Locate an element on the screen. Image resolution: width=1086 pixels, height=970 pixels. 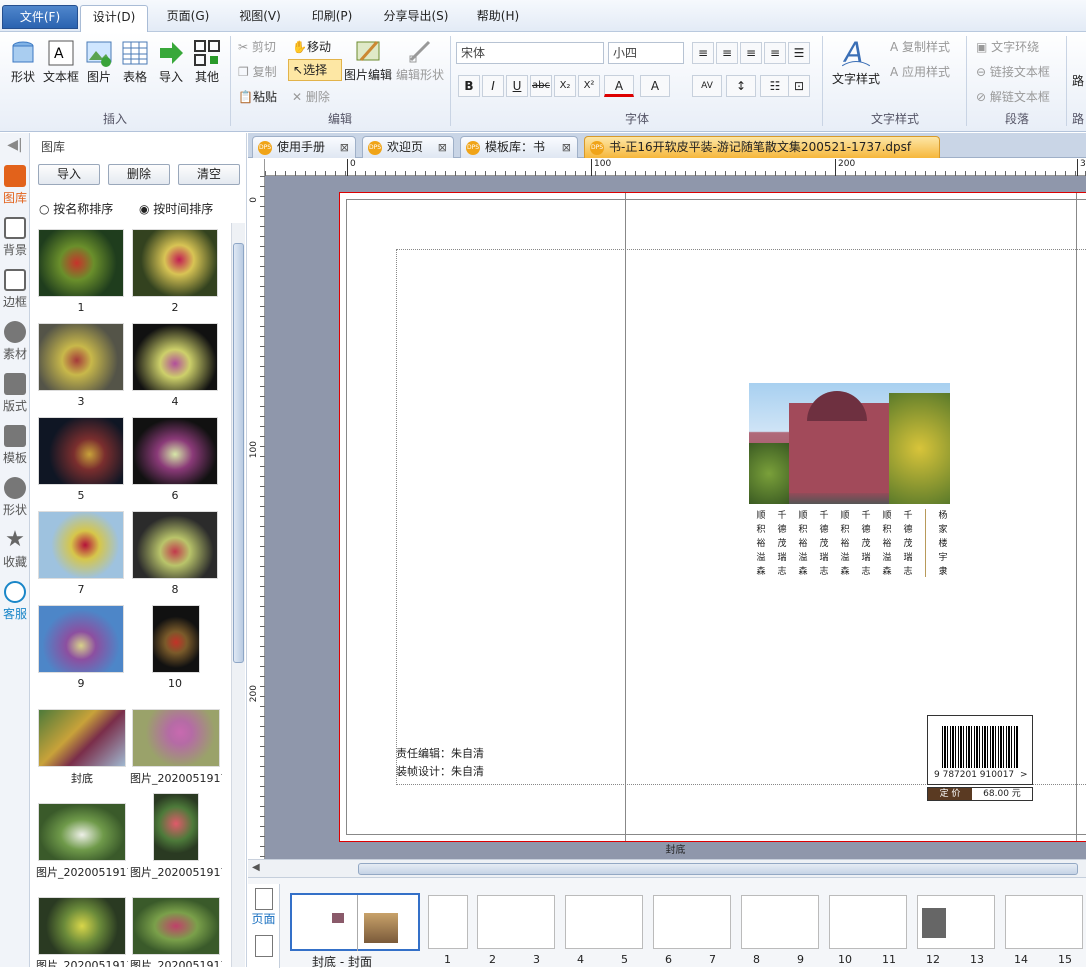
side-tool-support: 客服 is located at coordinates (15, 601).